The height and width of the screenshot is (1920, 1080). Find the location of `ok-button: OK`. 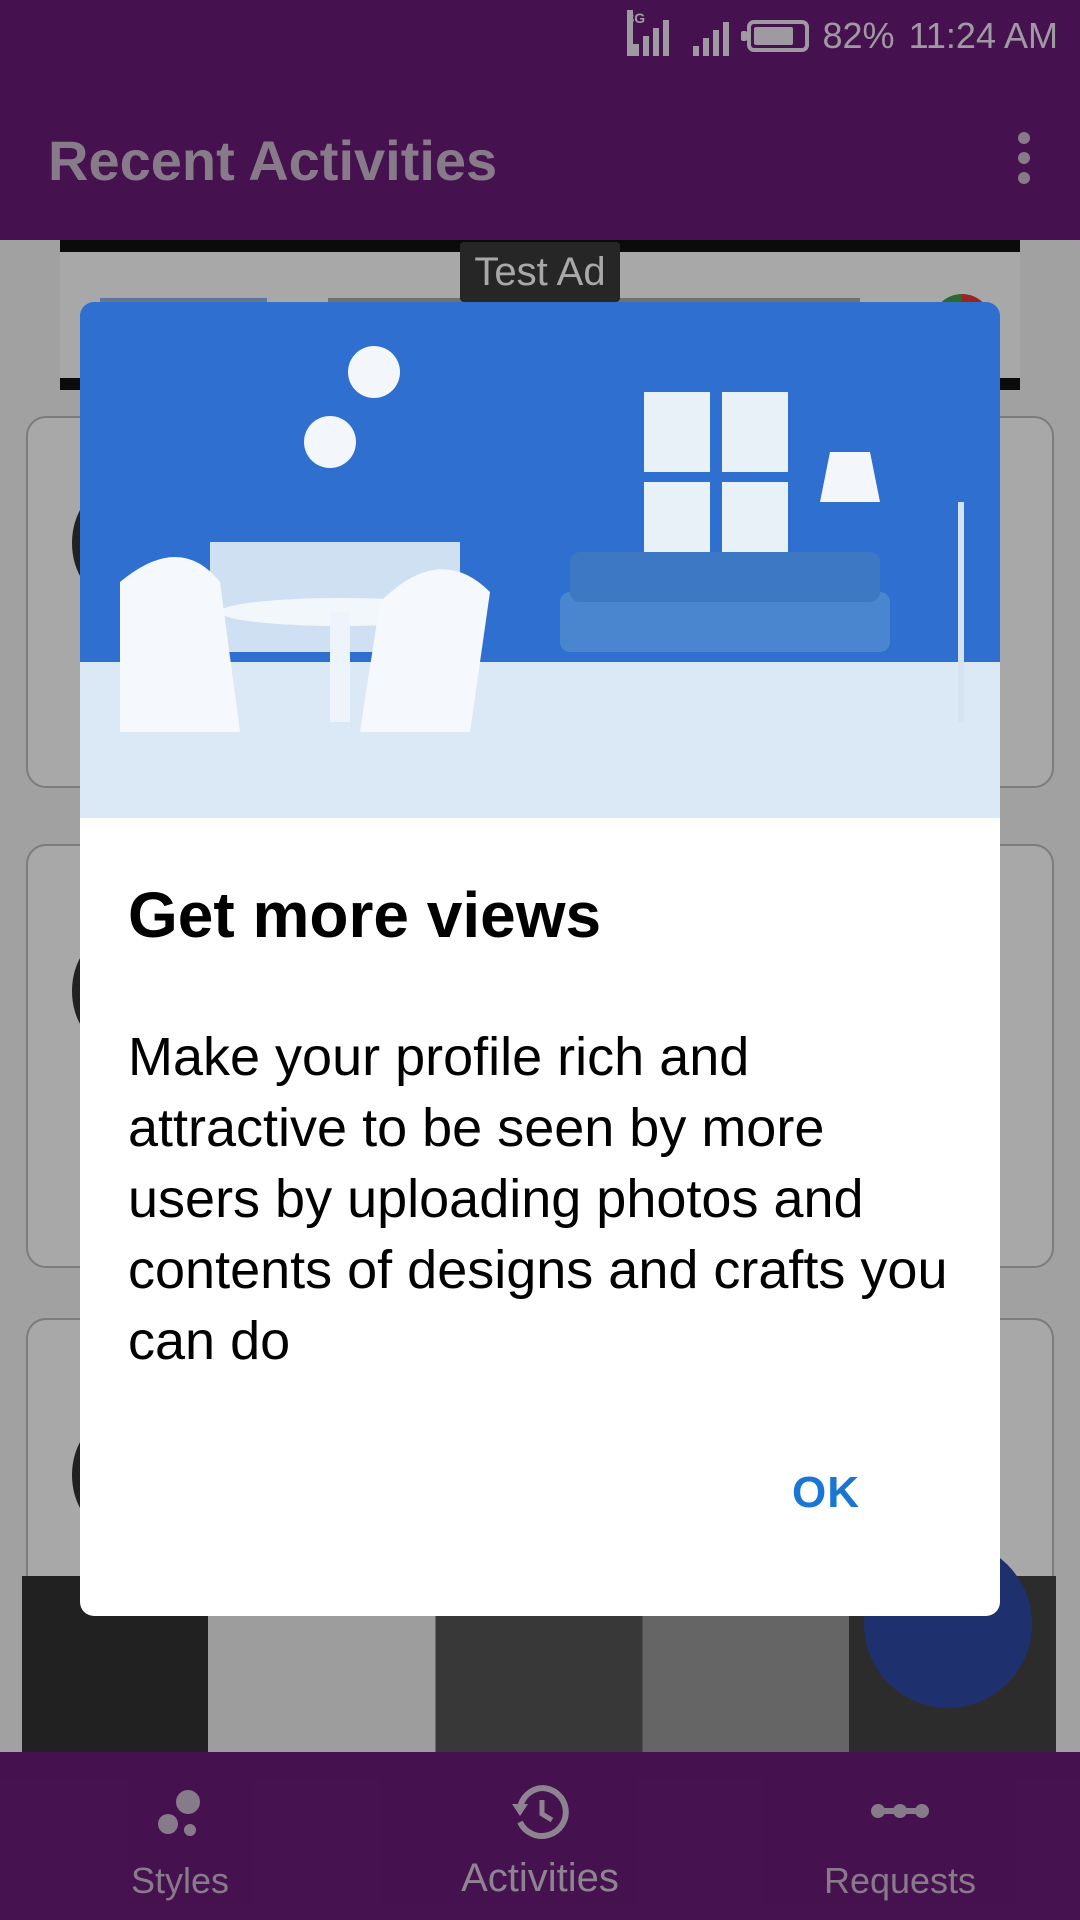

ok-button: OK is located at coordinates (826, 1493).